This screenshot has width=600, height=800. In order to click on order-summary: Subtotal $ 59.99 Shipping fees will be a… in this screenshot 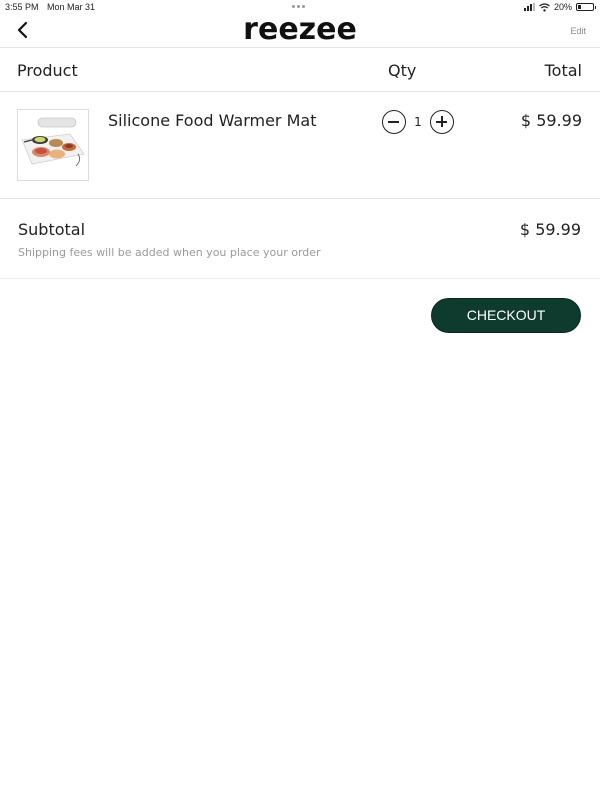, I will do `click(300, 239)`.